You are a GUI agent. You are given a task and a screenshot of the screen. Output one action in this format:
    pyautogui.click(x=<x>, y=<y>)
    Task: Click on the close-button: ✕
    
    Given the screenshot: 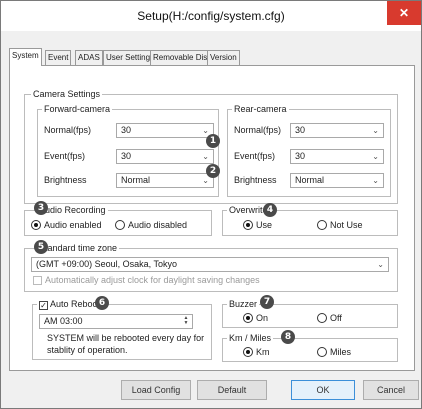 What is the action you would take?
    pyautogui.click(x=404, y=13)
    